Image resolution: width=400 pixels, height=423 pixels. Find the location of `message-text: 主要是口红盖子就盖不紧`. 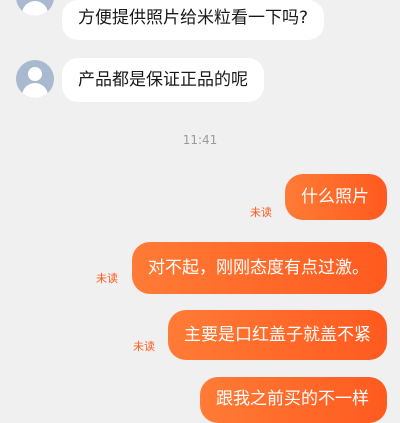

message-text: 主要是口红盖子就盖不紧 is located at coordinates (277, 335).